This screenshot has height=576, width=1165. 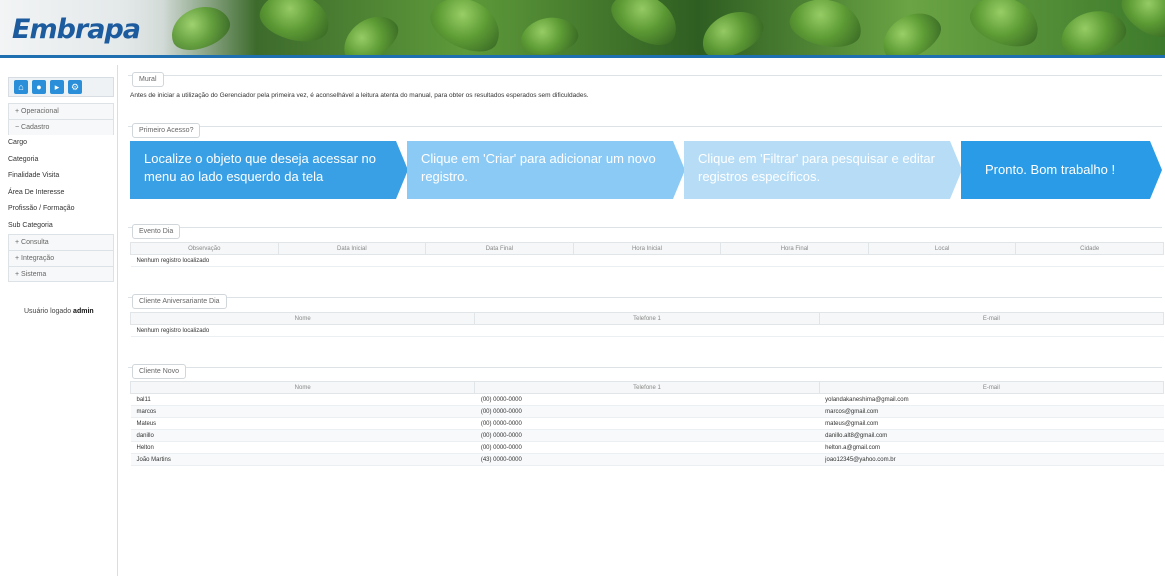 I want to click on cliente-novo-legend: Cliente Novo, so click(x=159, y=371).